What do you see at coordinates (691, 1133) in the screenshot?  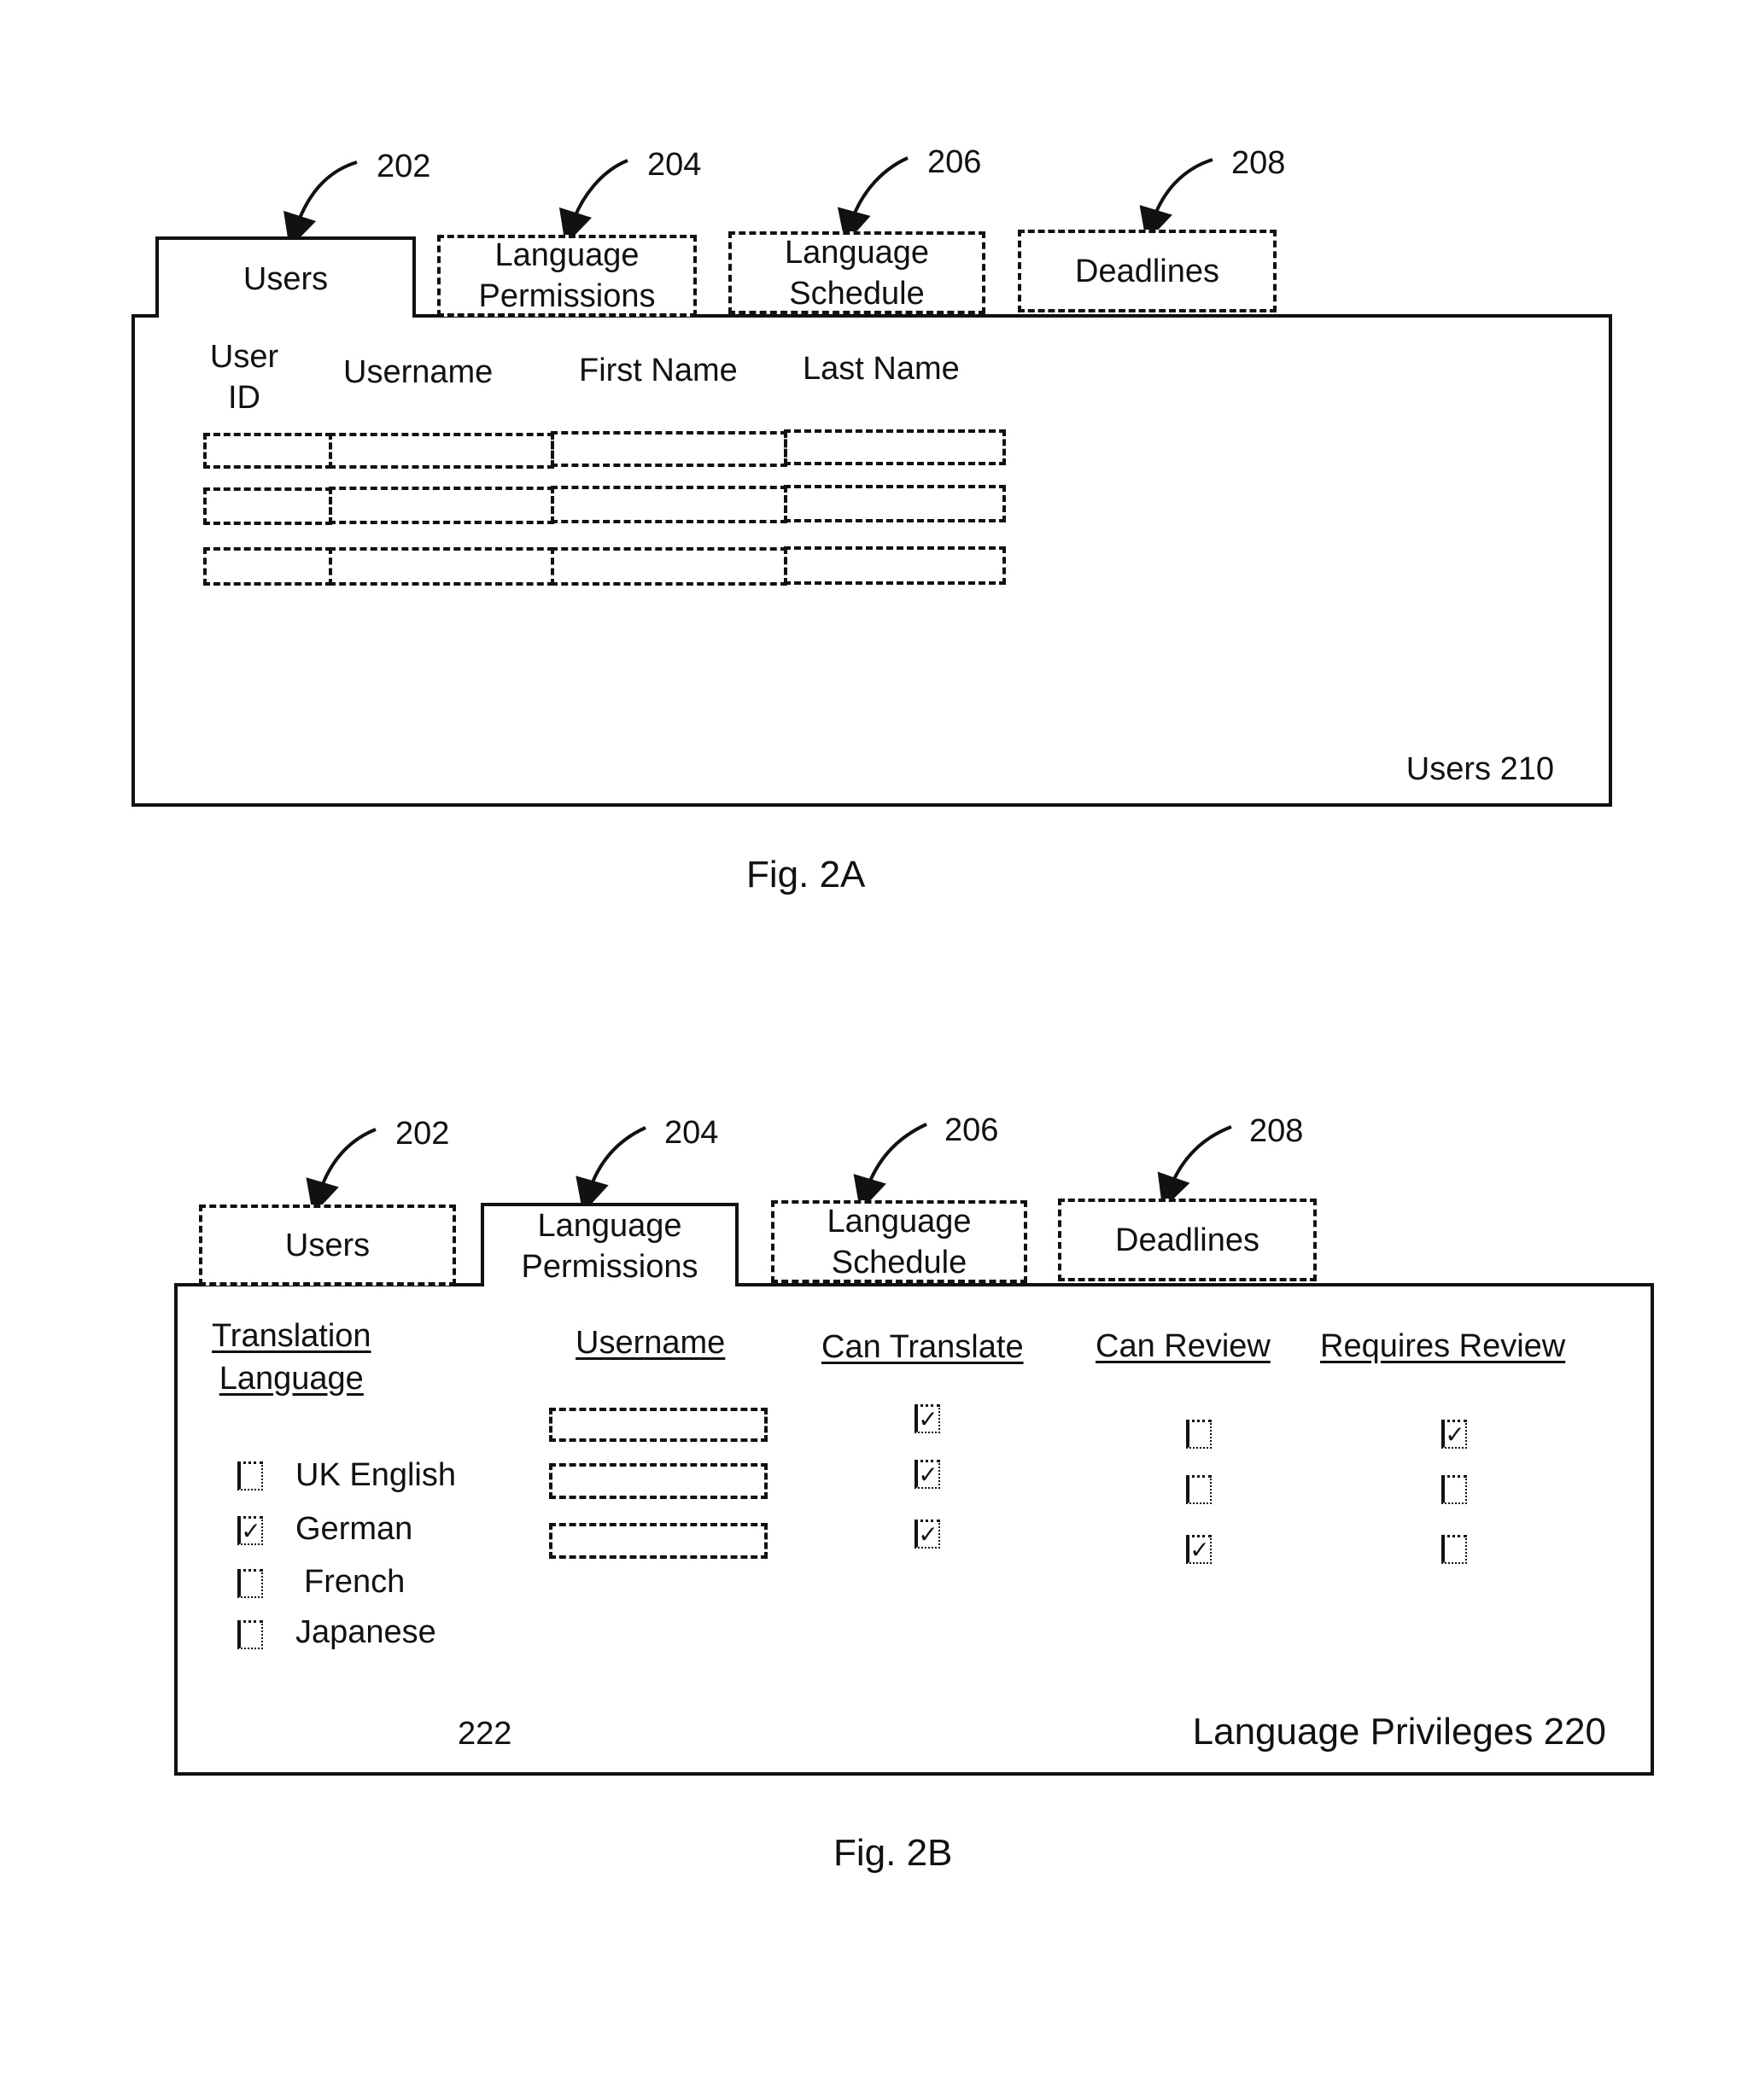 I see `ref-label-204: 204` at bounding box center [691, 1133].